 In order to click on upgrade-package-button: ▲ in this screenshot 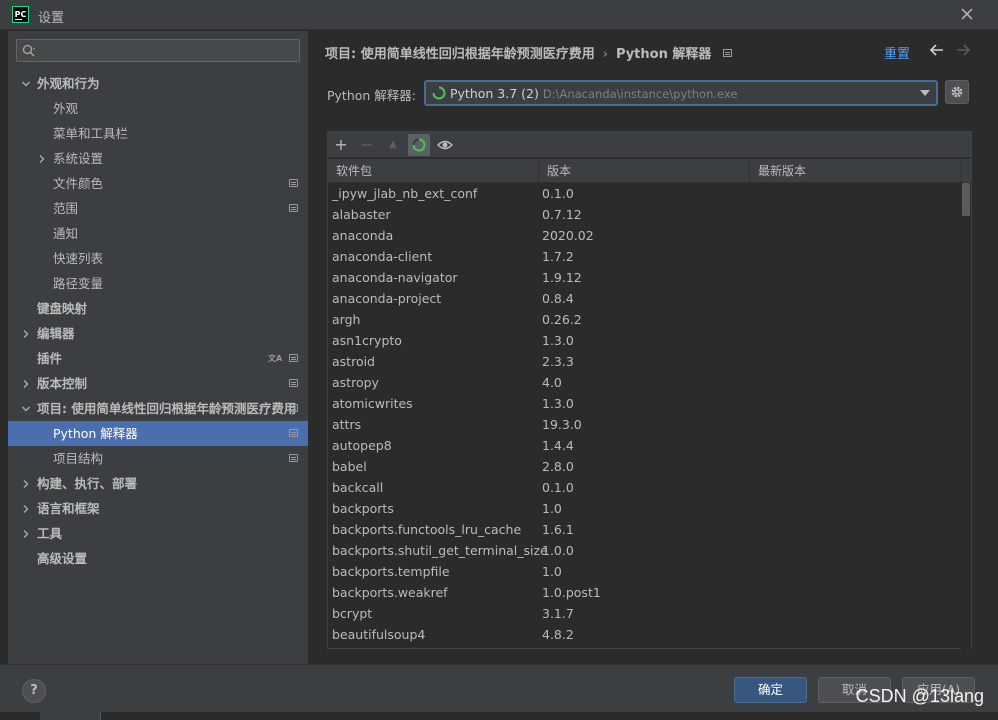, I will do `click(393, 145)`.